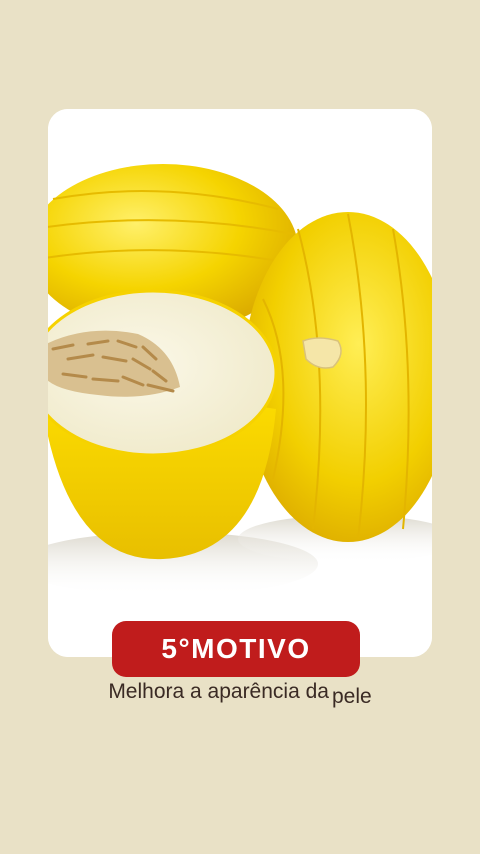 This screenshot has width=480, height=854. I want to click on reason-badge: 5°MOTIVO, so click(236, 649).